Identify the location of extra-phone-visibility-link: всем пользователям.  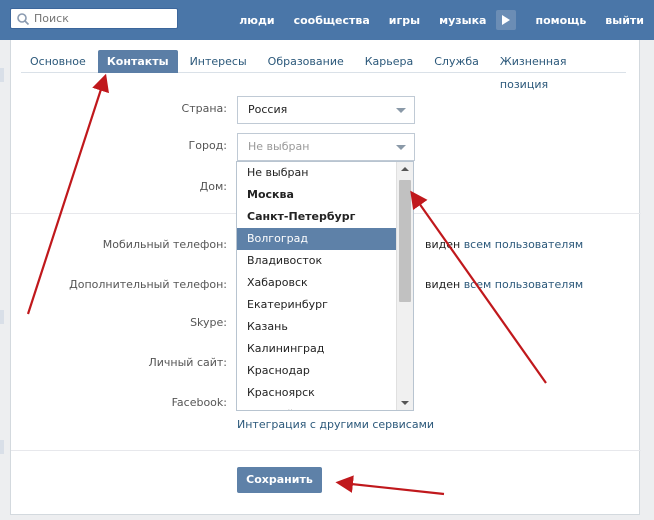
(523, 284).